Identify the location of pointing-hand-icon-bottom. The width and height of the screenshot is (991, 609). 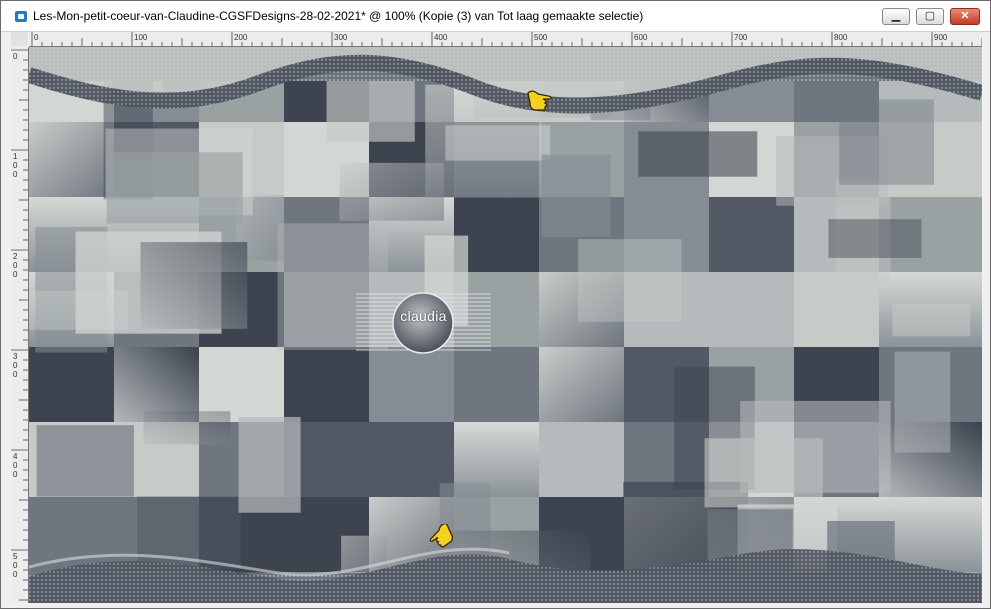
(440, 537).